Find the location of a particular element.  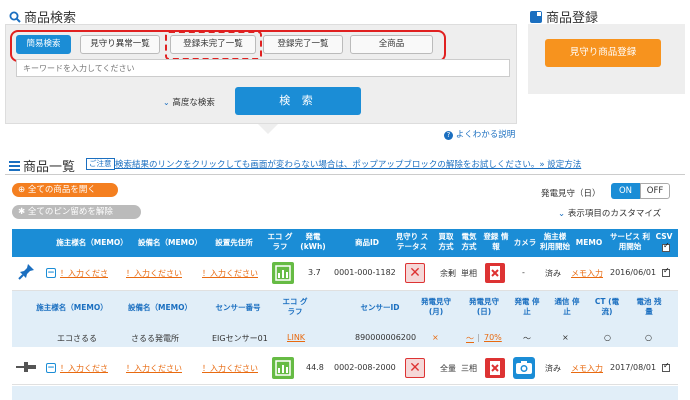

open-all-label: 全ての商品を開く is located at coordinates (61, 190).